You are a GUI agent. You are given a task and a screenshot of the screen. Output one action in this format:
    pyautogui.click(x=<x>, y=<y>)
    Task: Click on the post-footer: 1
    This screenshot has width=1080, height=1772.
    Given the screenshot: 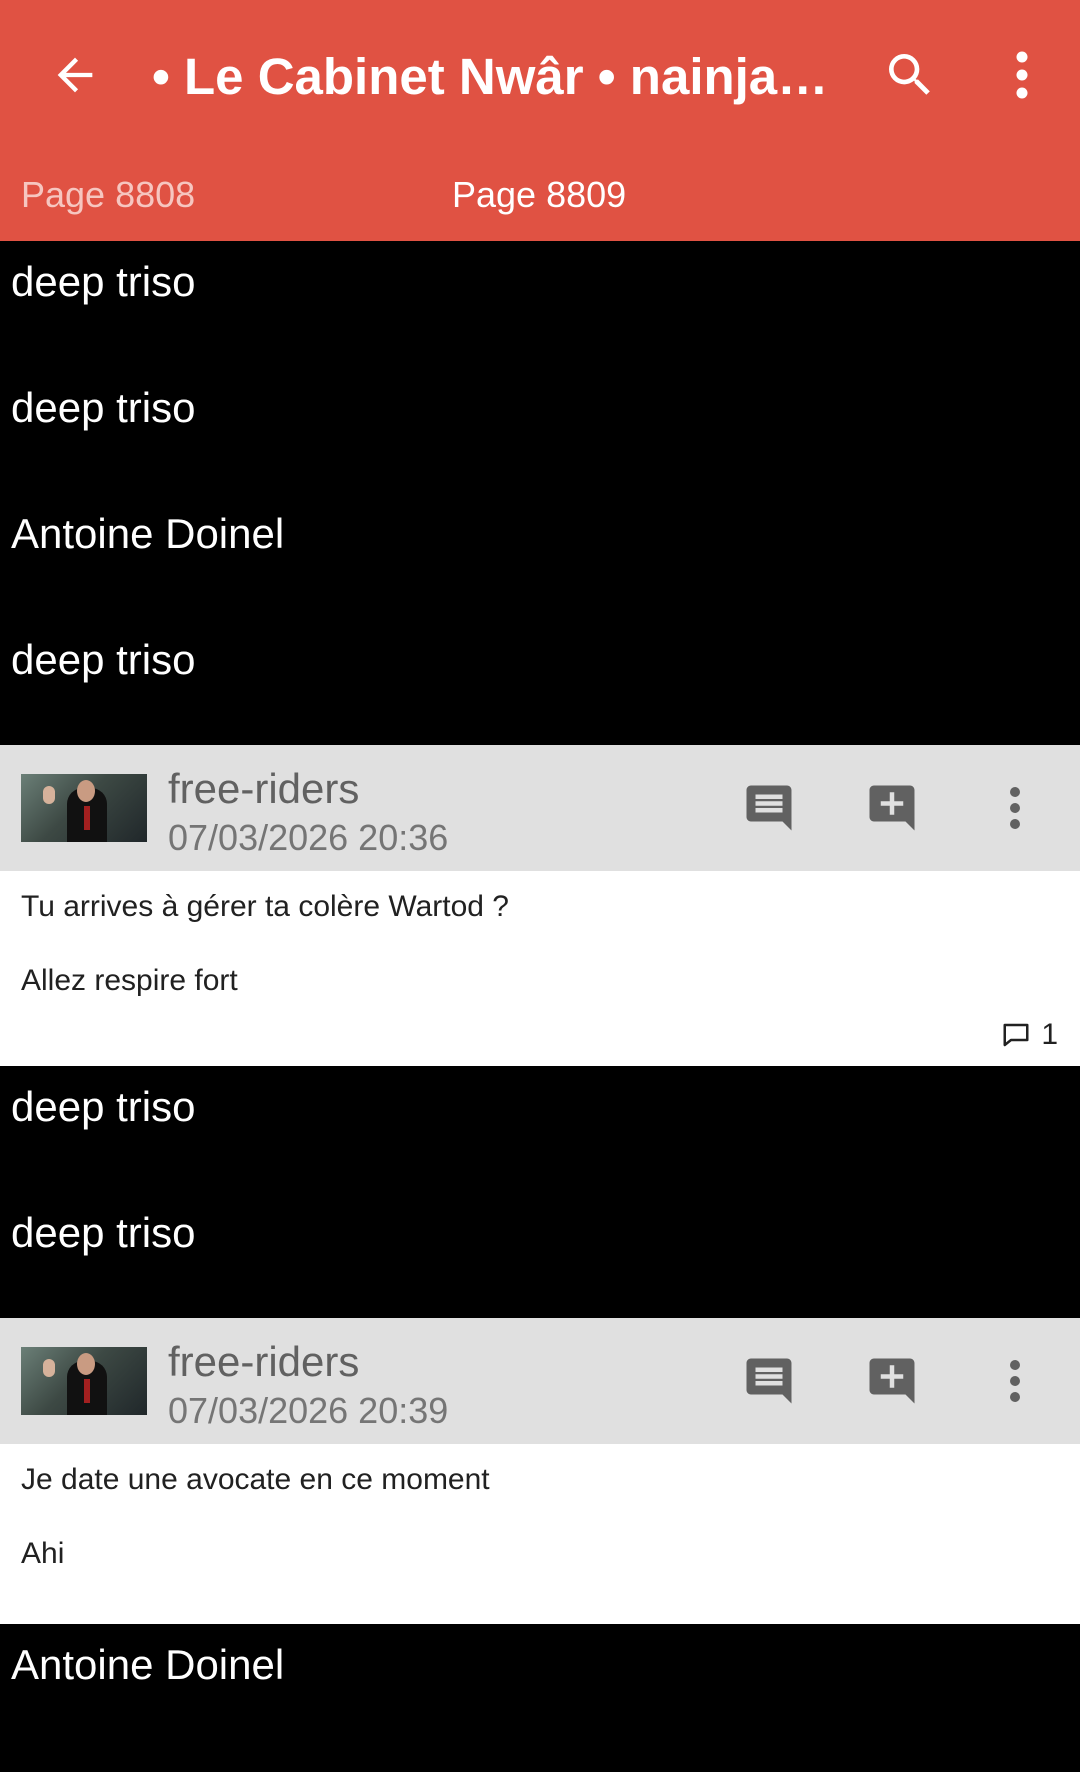 What is the action you would take?
    pyautogui.click(x=540, y=1042)
    